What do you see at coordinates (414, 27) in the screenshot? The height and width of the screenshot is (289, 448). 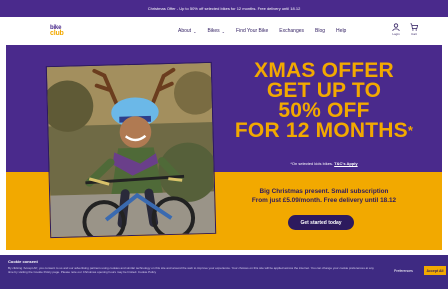 I see `cart-icon` at bounding box center [414, 27].